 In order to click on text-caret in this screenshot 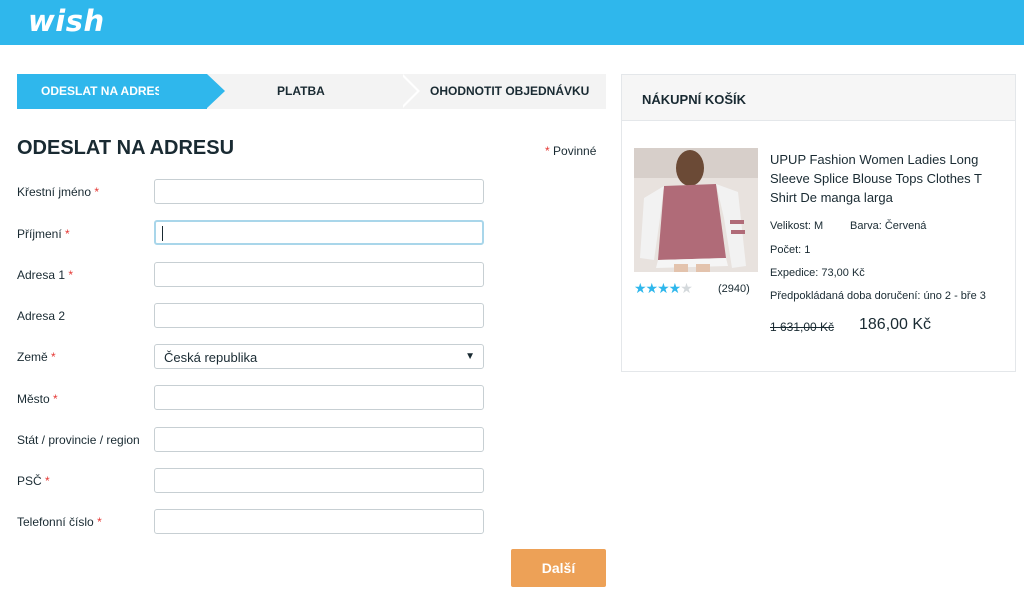, I will do `click(162, 233)`.